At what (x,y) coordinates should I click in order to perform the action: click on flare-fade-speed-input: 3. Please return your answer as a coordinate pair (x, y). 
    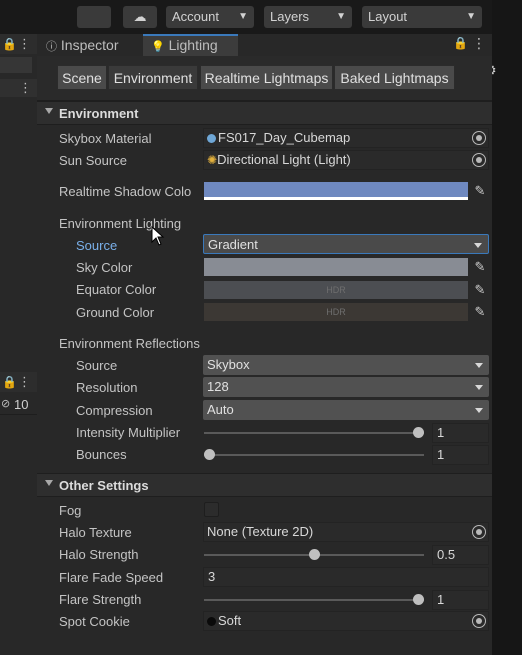
    Looking at the image, I should click on (346, 577).